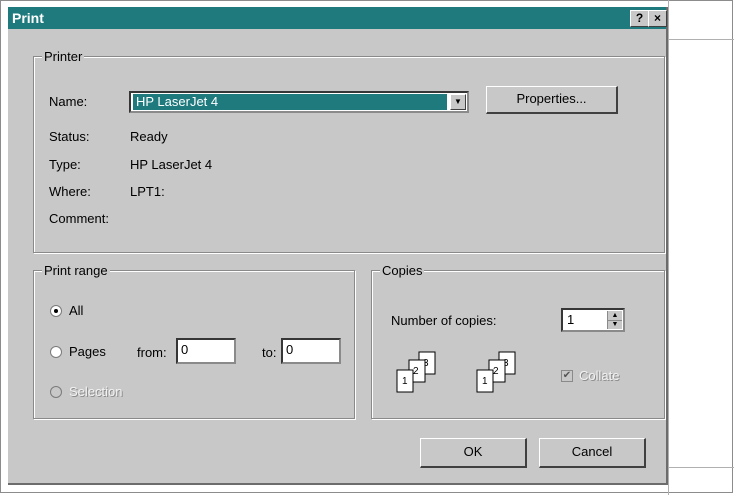 The height and width of the screenshot is (495, 735). What do you see at coordinates (571, 319) in the screenshot?
I see `copies-value: 1` at bounding box center [571, 319].